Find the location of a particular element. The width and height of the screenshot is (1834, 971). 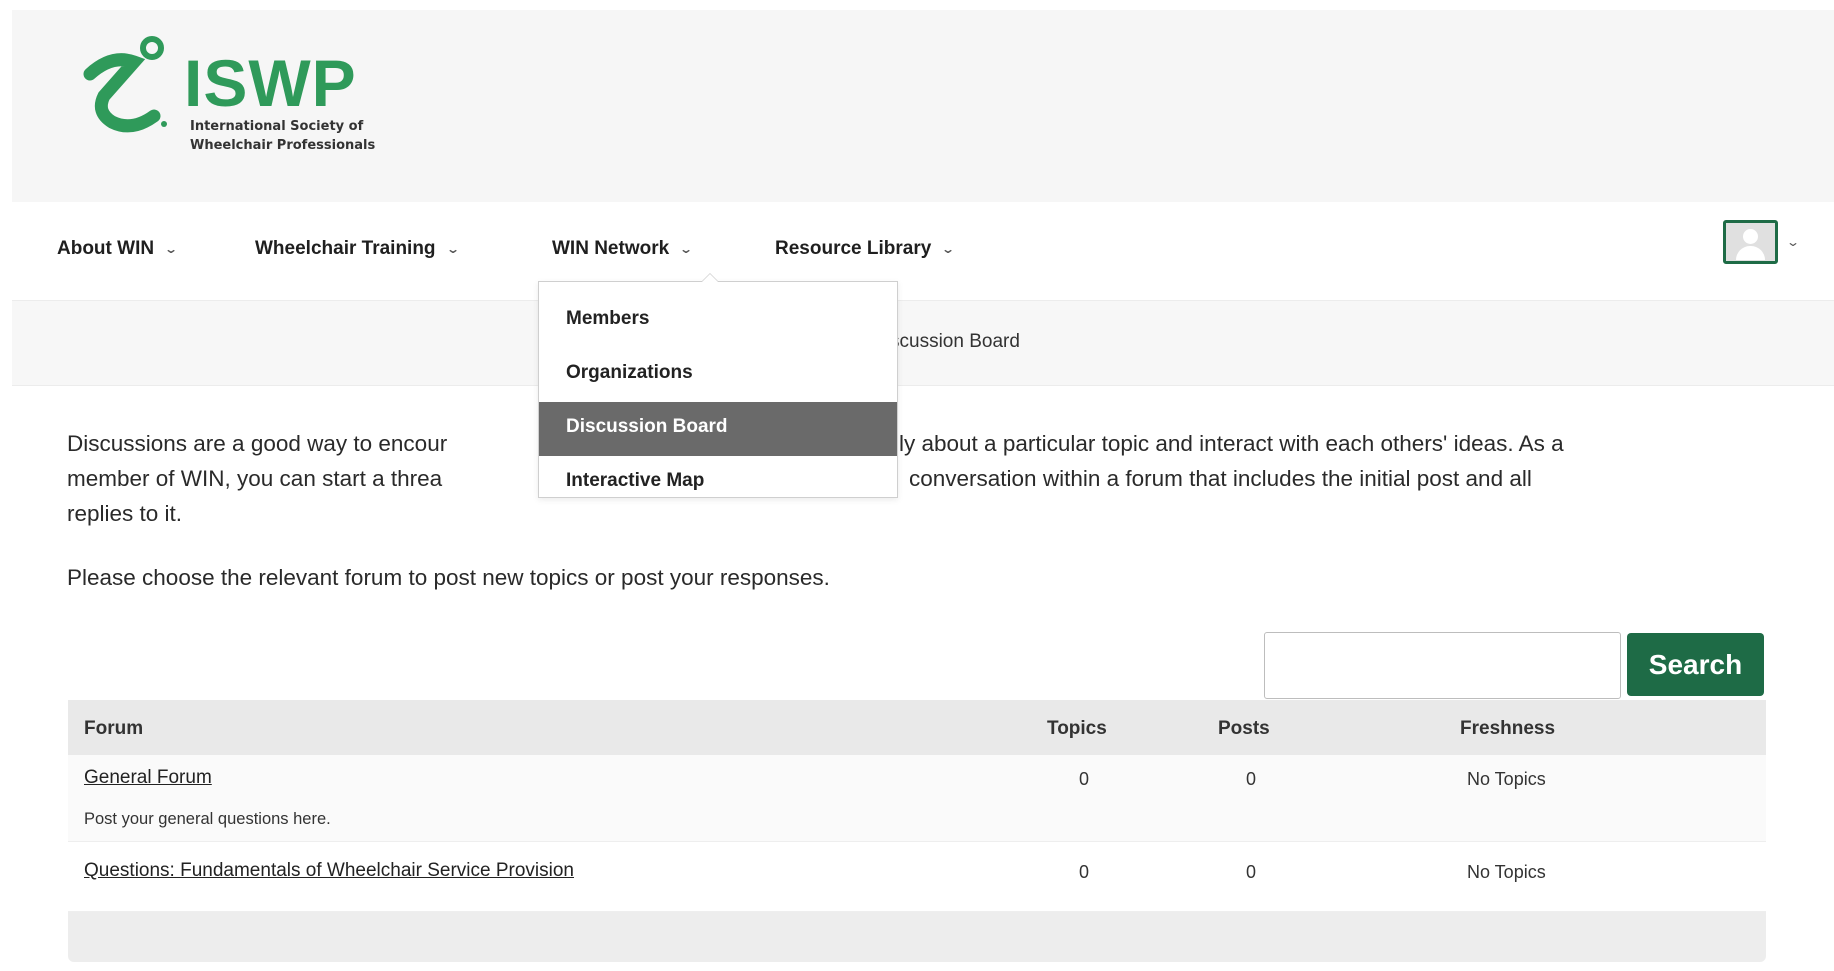

column-header-freshness: Freshness is located at coordinates (1508, 728).